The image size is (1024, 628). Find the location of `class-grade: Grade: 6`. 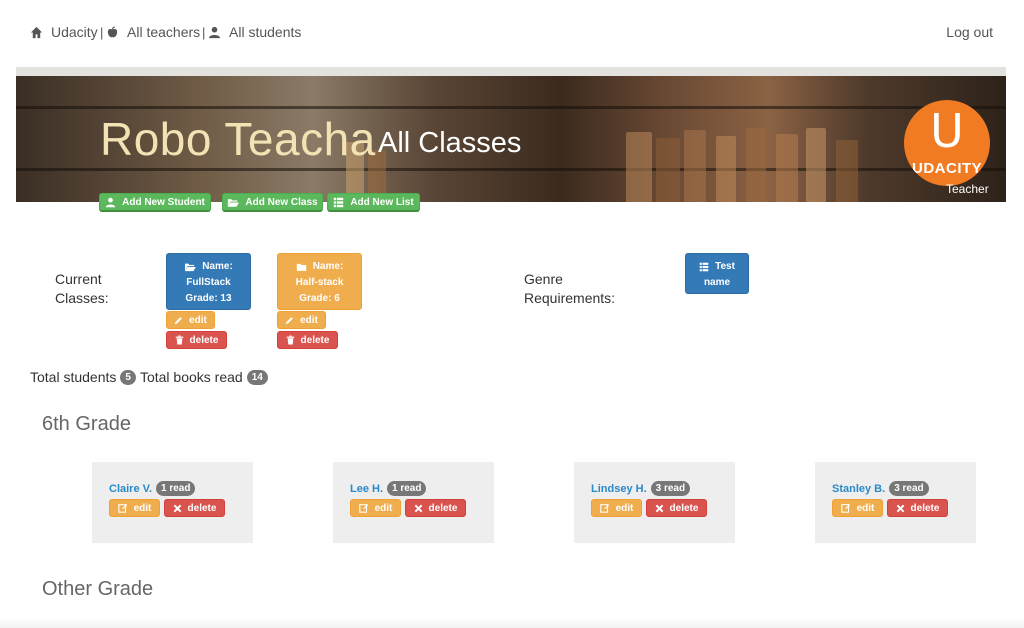

class-grade: Grade: 6 is located at coordinates (319, 298).